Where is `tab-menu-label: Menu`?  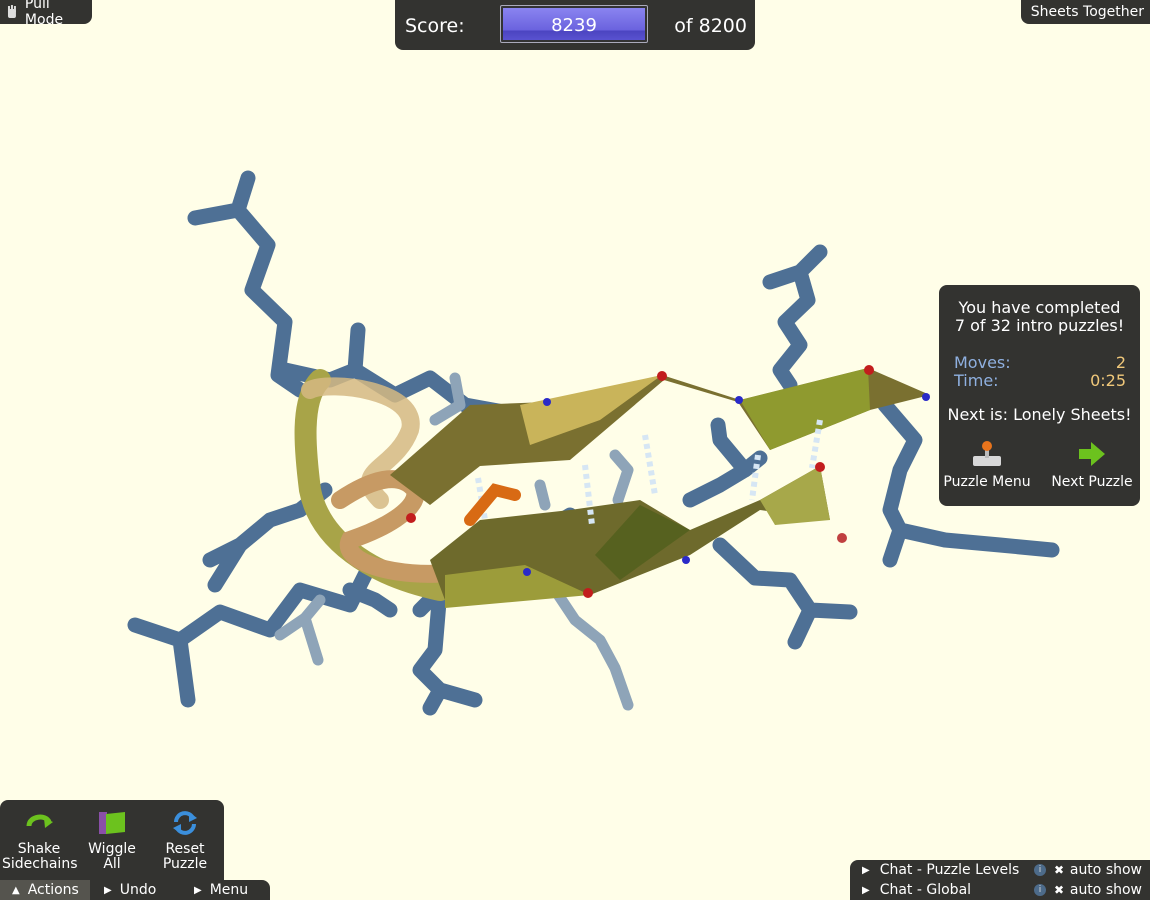
tab-menu-label: Menu is located at coordinates (229, 890).